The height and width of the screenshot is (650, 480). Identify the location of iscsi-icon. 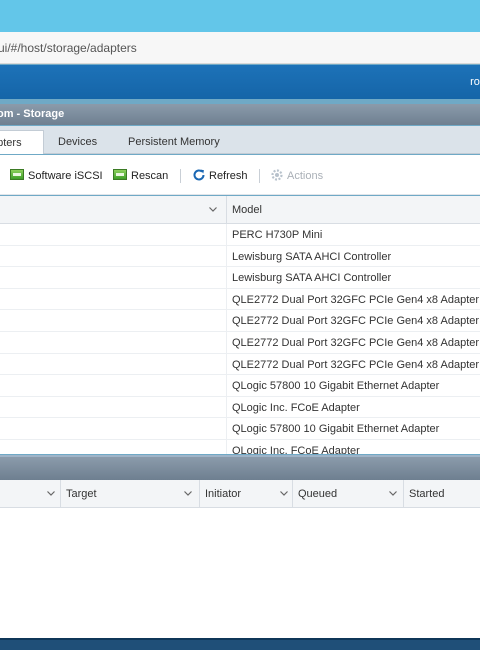
(17, 174).